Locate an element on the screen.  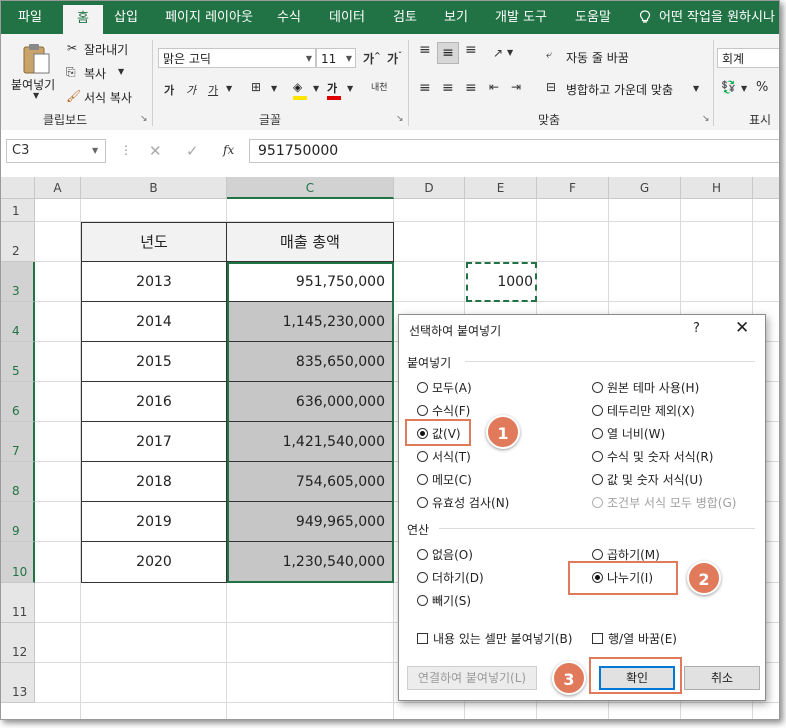
row-header-1: 1 is located at coordinates (18, 210).